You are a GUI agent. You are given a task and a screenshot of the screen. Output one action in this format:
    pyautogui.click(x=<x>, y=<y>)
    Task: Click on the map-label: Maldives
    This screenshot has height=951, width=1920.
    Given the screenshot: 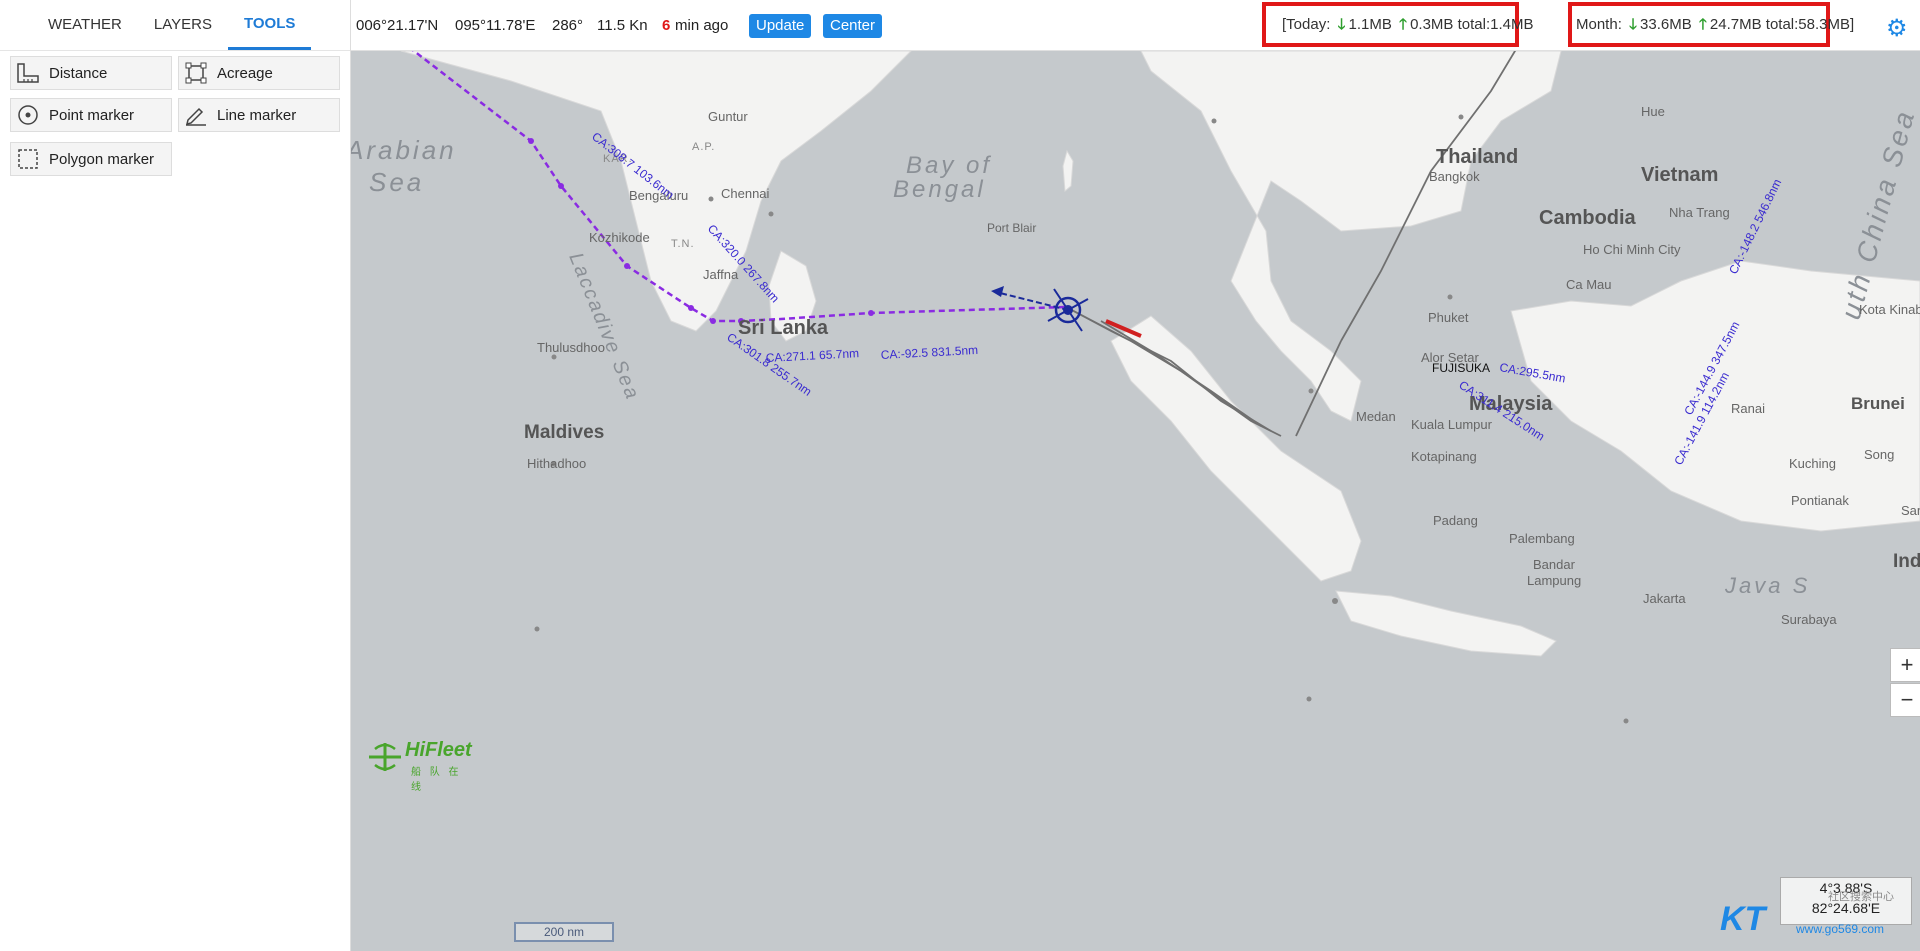 What is the action you would take?
    pyautogui.click(x=564, y=432)
    